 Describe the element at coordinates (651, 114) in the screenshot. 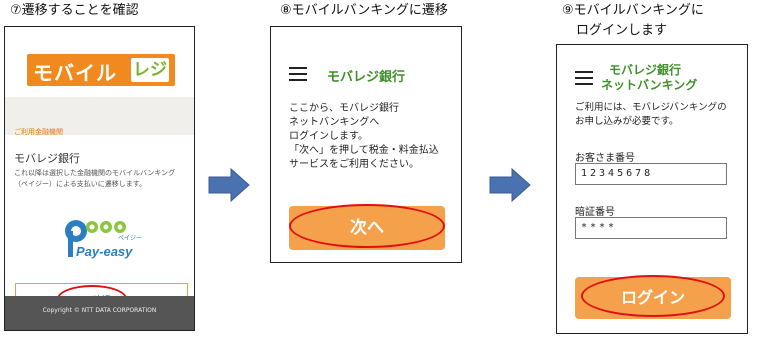

I see `signup-notice: ご利用には、モバレジバンキングの お申し込みが必要です。` at that location.